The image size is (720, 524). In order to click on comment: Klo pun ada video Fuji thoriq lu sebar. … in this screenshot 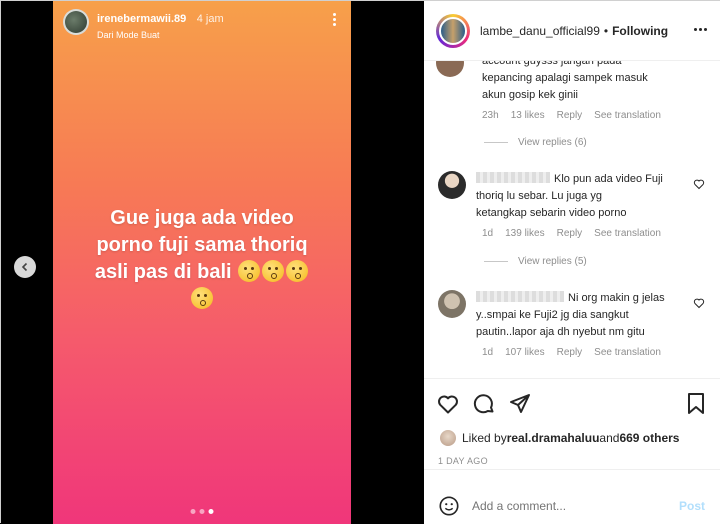, I will do `click(586, 205)`.